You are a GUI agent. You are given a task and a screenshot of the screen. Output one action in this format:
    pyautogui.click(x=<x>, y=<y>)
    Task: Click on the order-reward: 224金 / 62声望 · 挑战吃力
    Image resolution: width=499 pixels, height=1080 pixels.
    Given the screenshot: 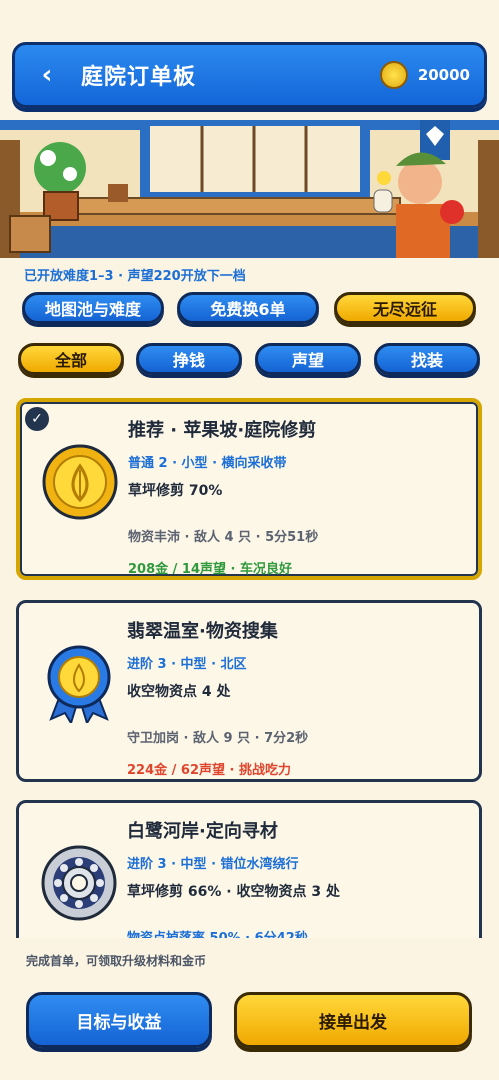 What is the action you would take?
    pyautogui.click(x=209, y=770)
    